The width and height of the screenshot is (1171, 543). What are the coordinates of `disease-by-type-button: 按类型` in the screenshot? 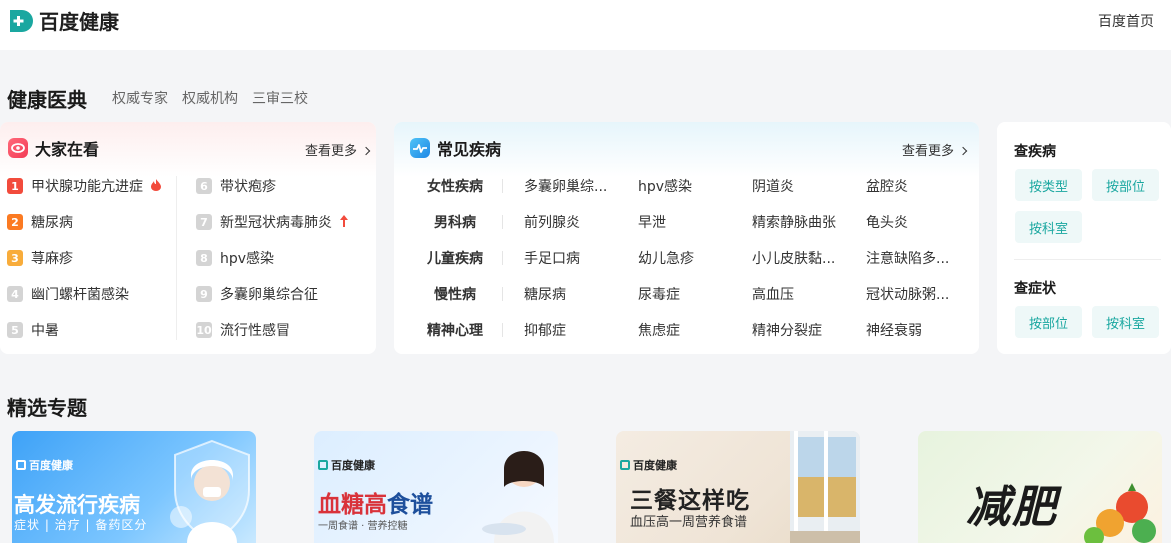 It's located at (1048, 185).